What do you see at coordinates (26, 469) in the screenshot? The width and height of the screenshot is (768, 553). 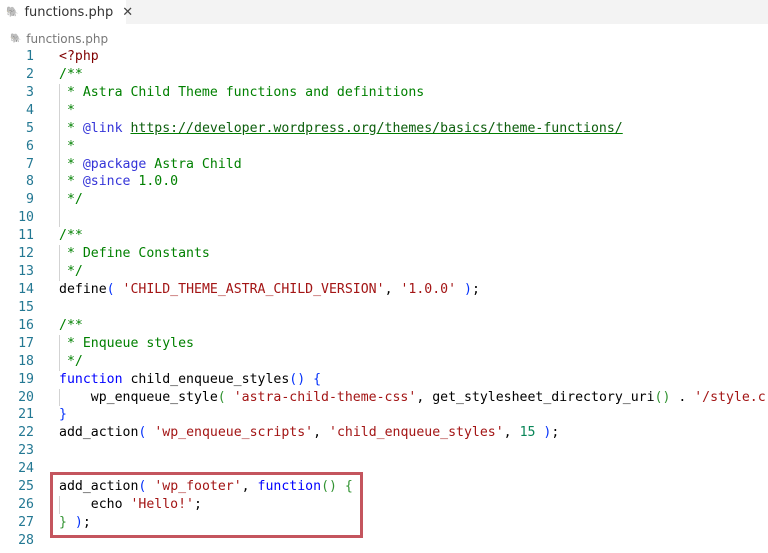 I see `line-number: 24` at bounding box center [26, 469].